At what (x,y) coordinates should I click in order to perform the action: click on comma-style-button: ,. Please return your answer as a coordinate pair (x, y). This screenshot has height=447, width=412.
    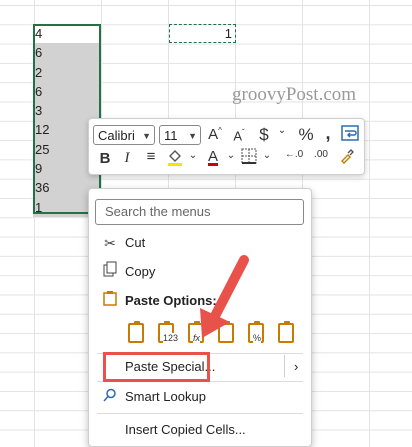
    Looking at the image, I should click on (328, 133).